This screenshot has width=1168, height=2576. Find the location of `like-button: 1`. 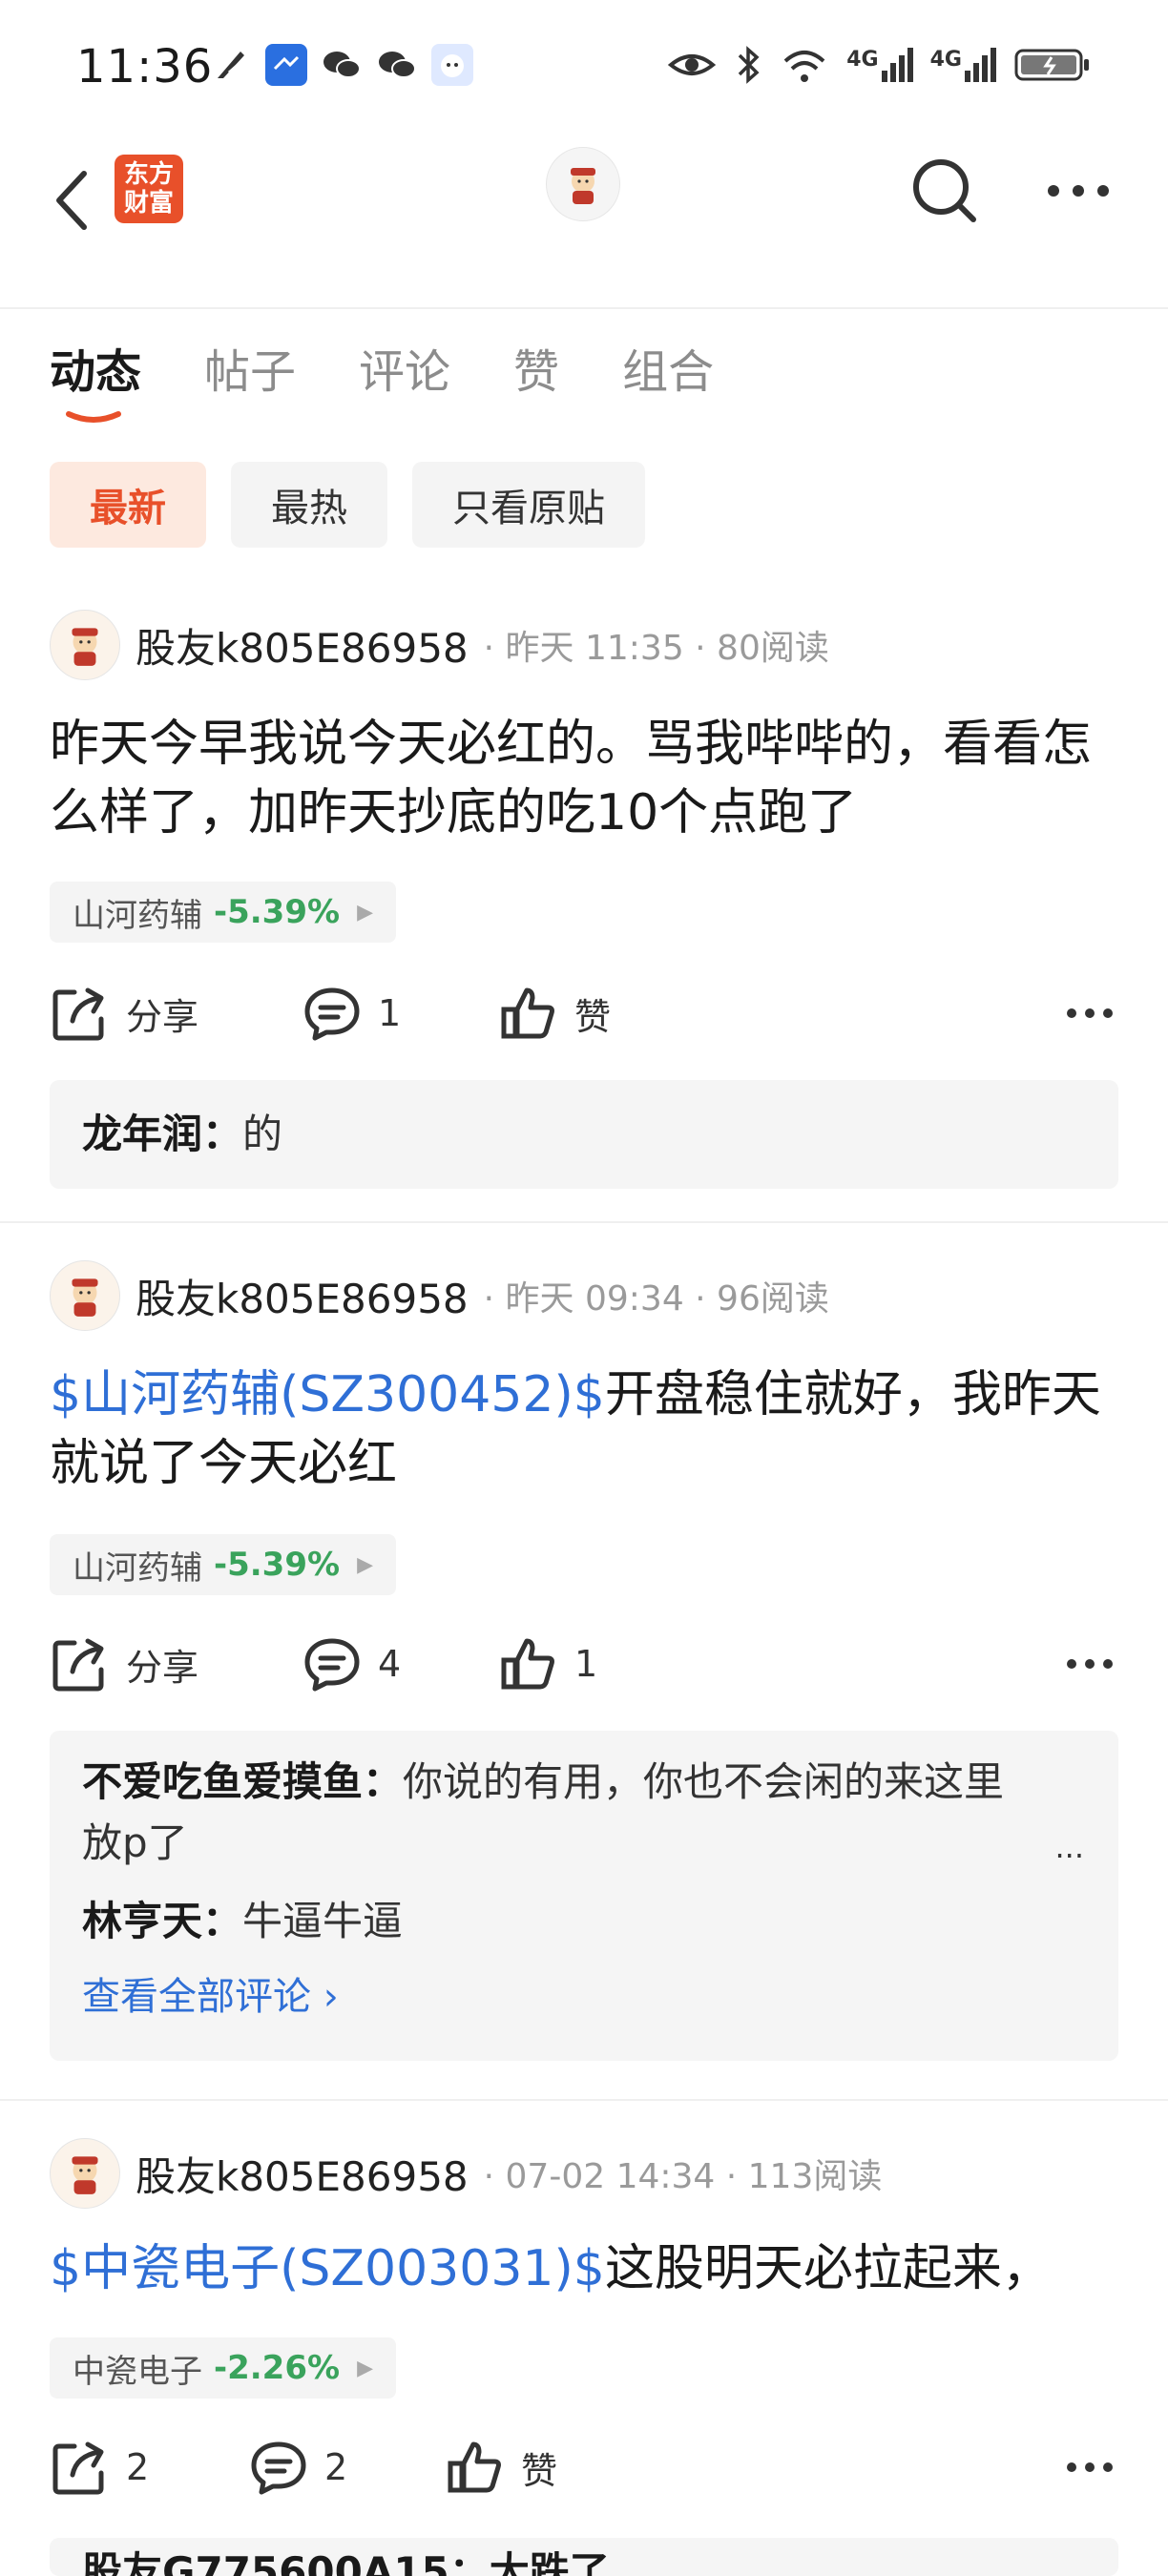

like-button: 1 is located at coordinates (547, 1664).